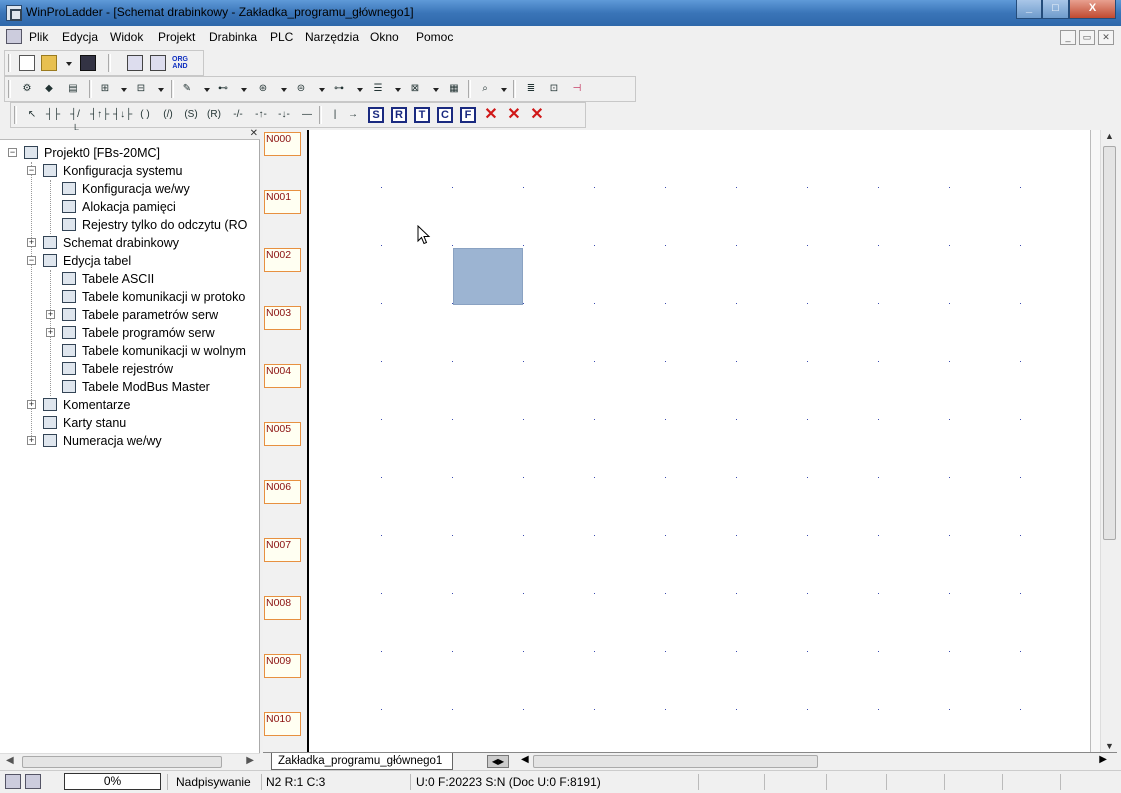  I want to click on inverter-icon: -/-, so click(238, 115).